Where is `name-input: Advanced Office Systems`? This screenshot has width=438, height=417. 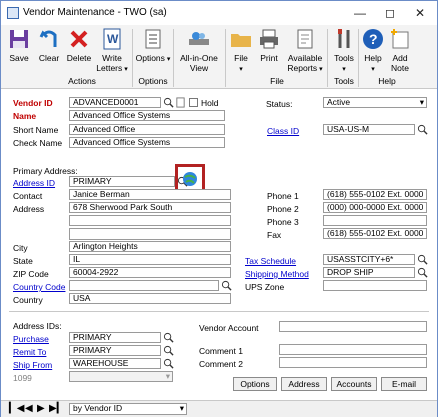
name-input: Advanced Office Systems is located at coordinates (147, 115).